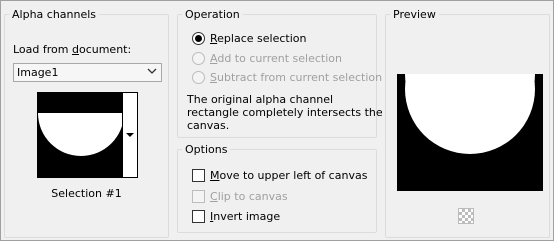 This screenshot has width=554, height=241. I want to click on replace-selection-radio: Replace selection, so click(249, 38).